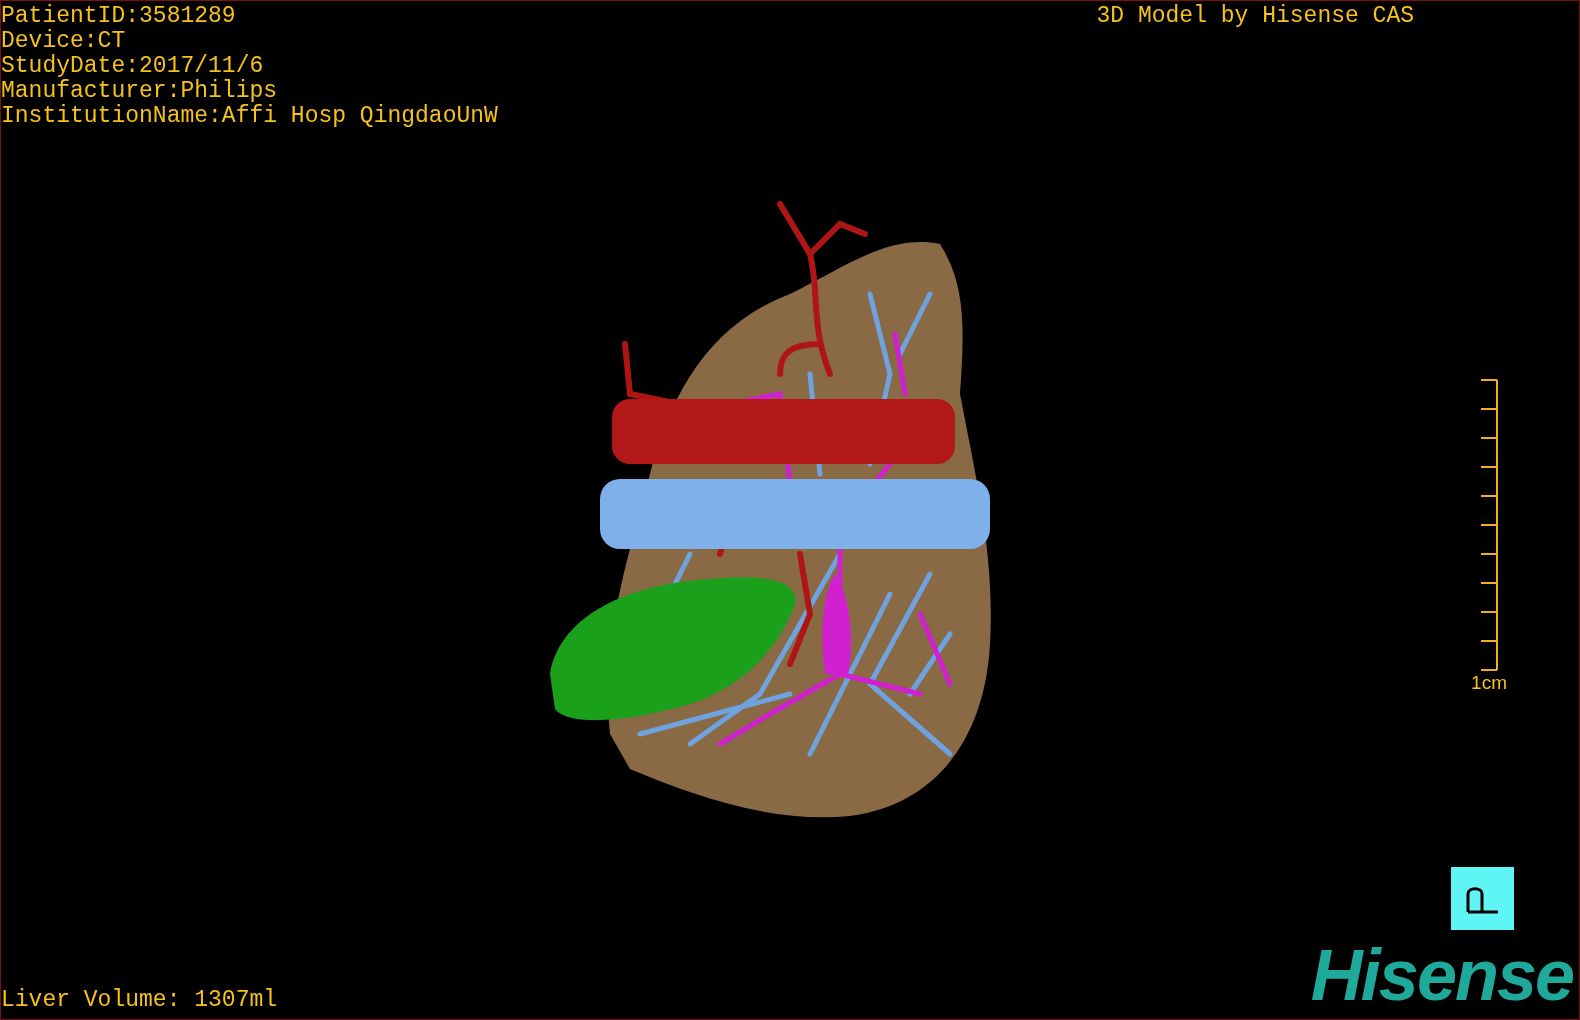 The height and width of the screenshot is (1020, 1580). I want to click on study-info-text: StudyDate:2017/11/6, so click(133, 66).